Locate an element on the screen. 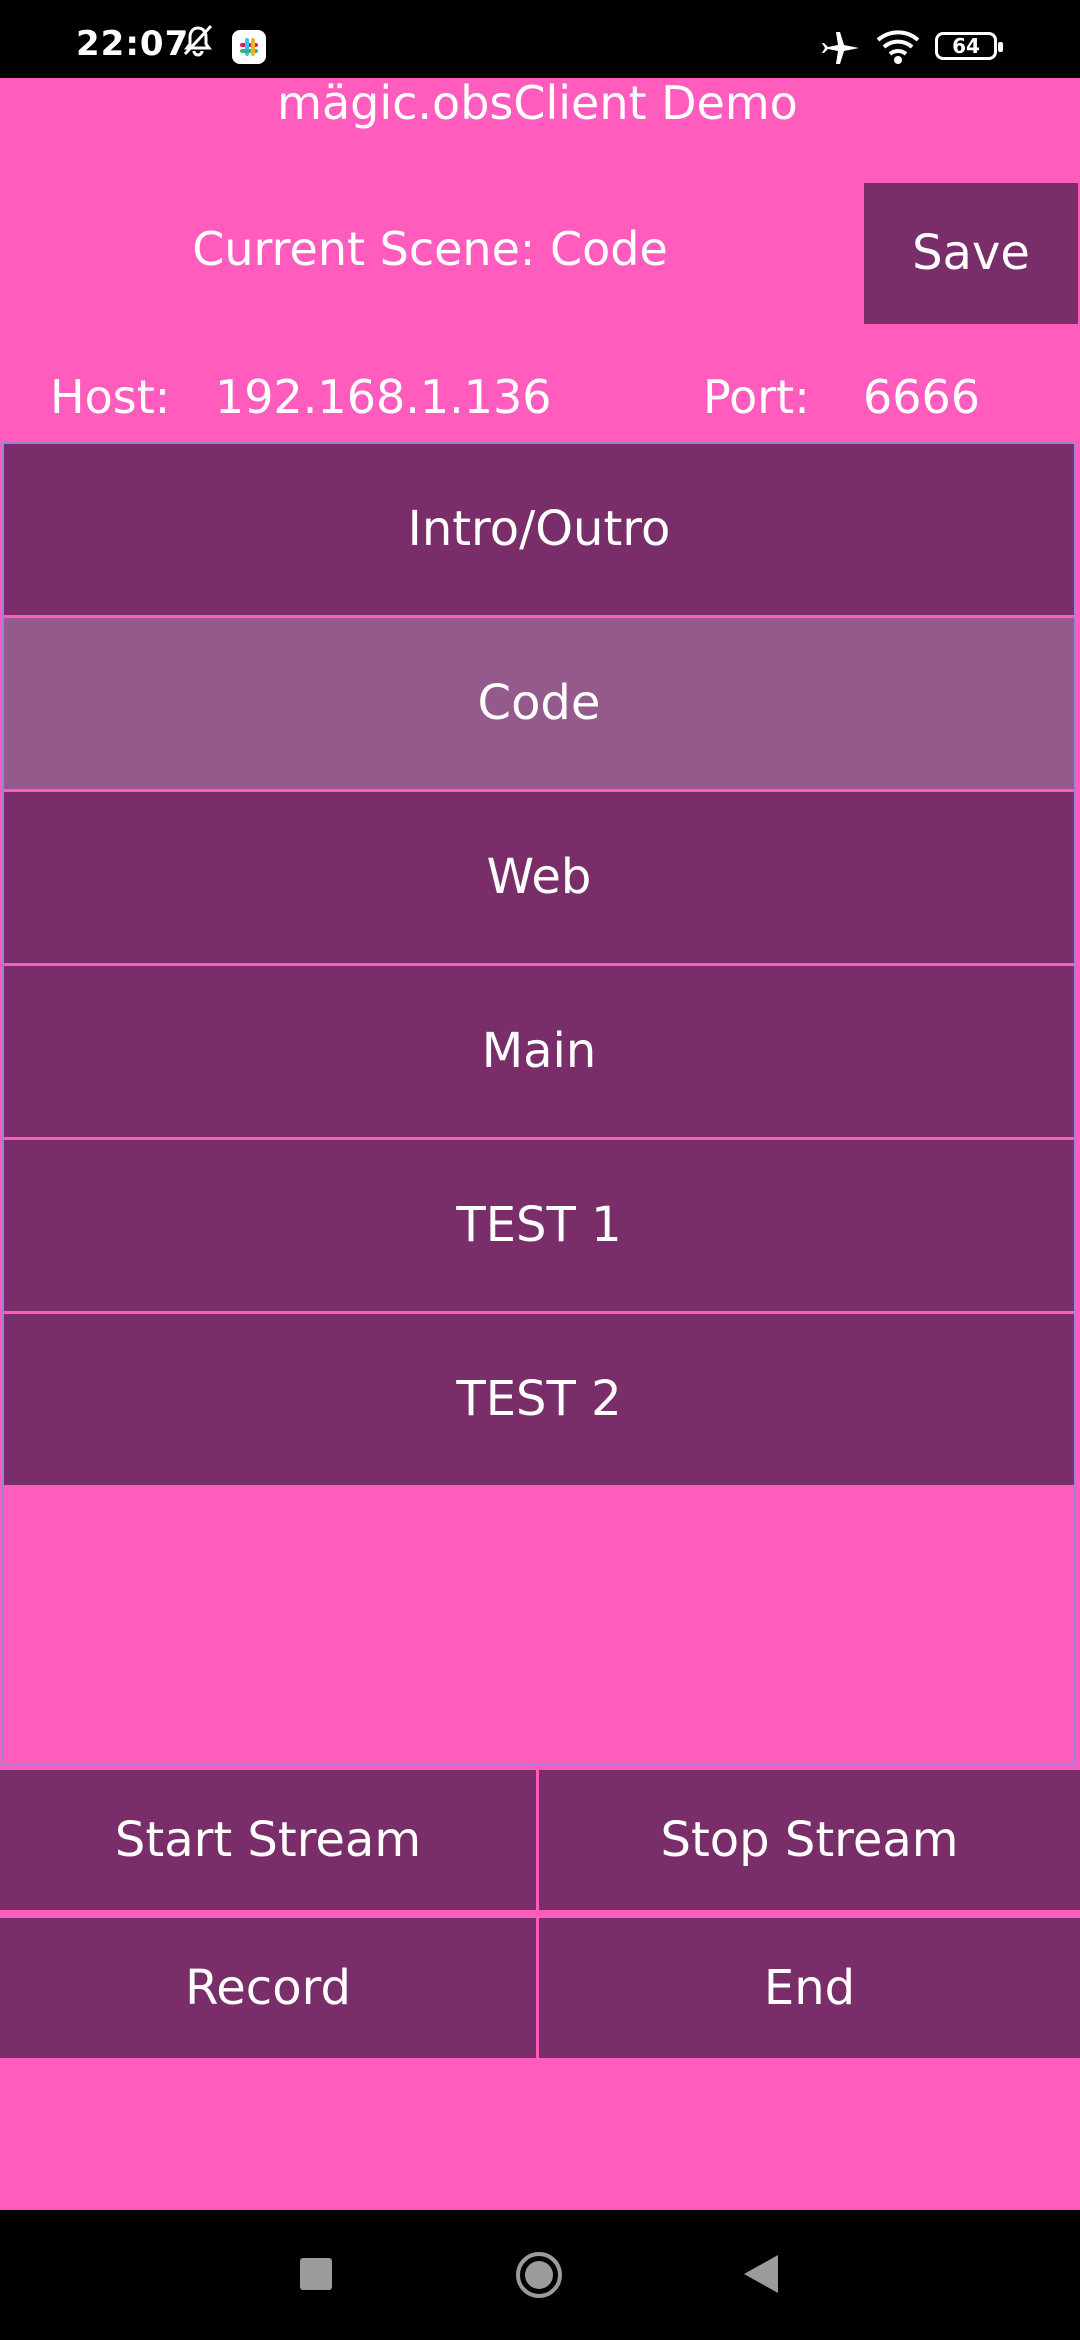 The height and width of the screenshot is (2340, 1080). back-triangle-icon is located at coordinates (761, 2276).